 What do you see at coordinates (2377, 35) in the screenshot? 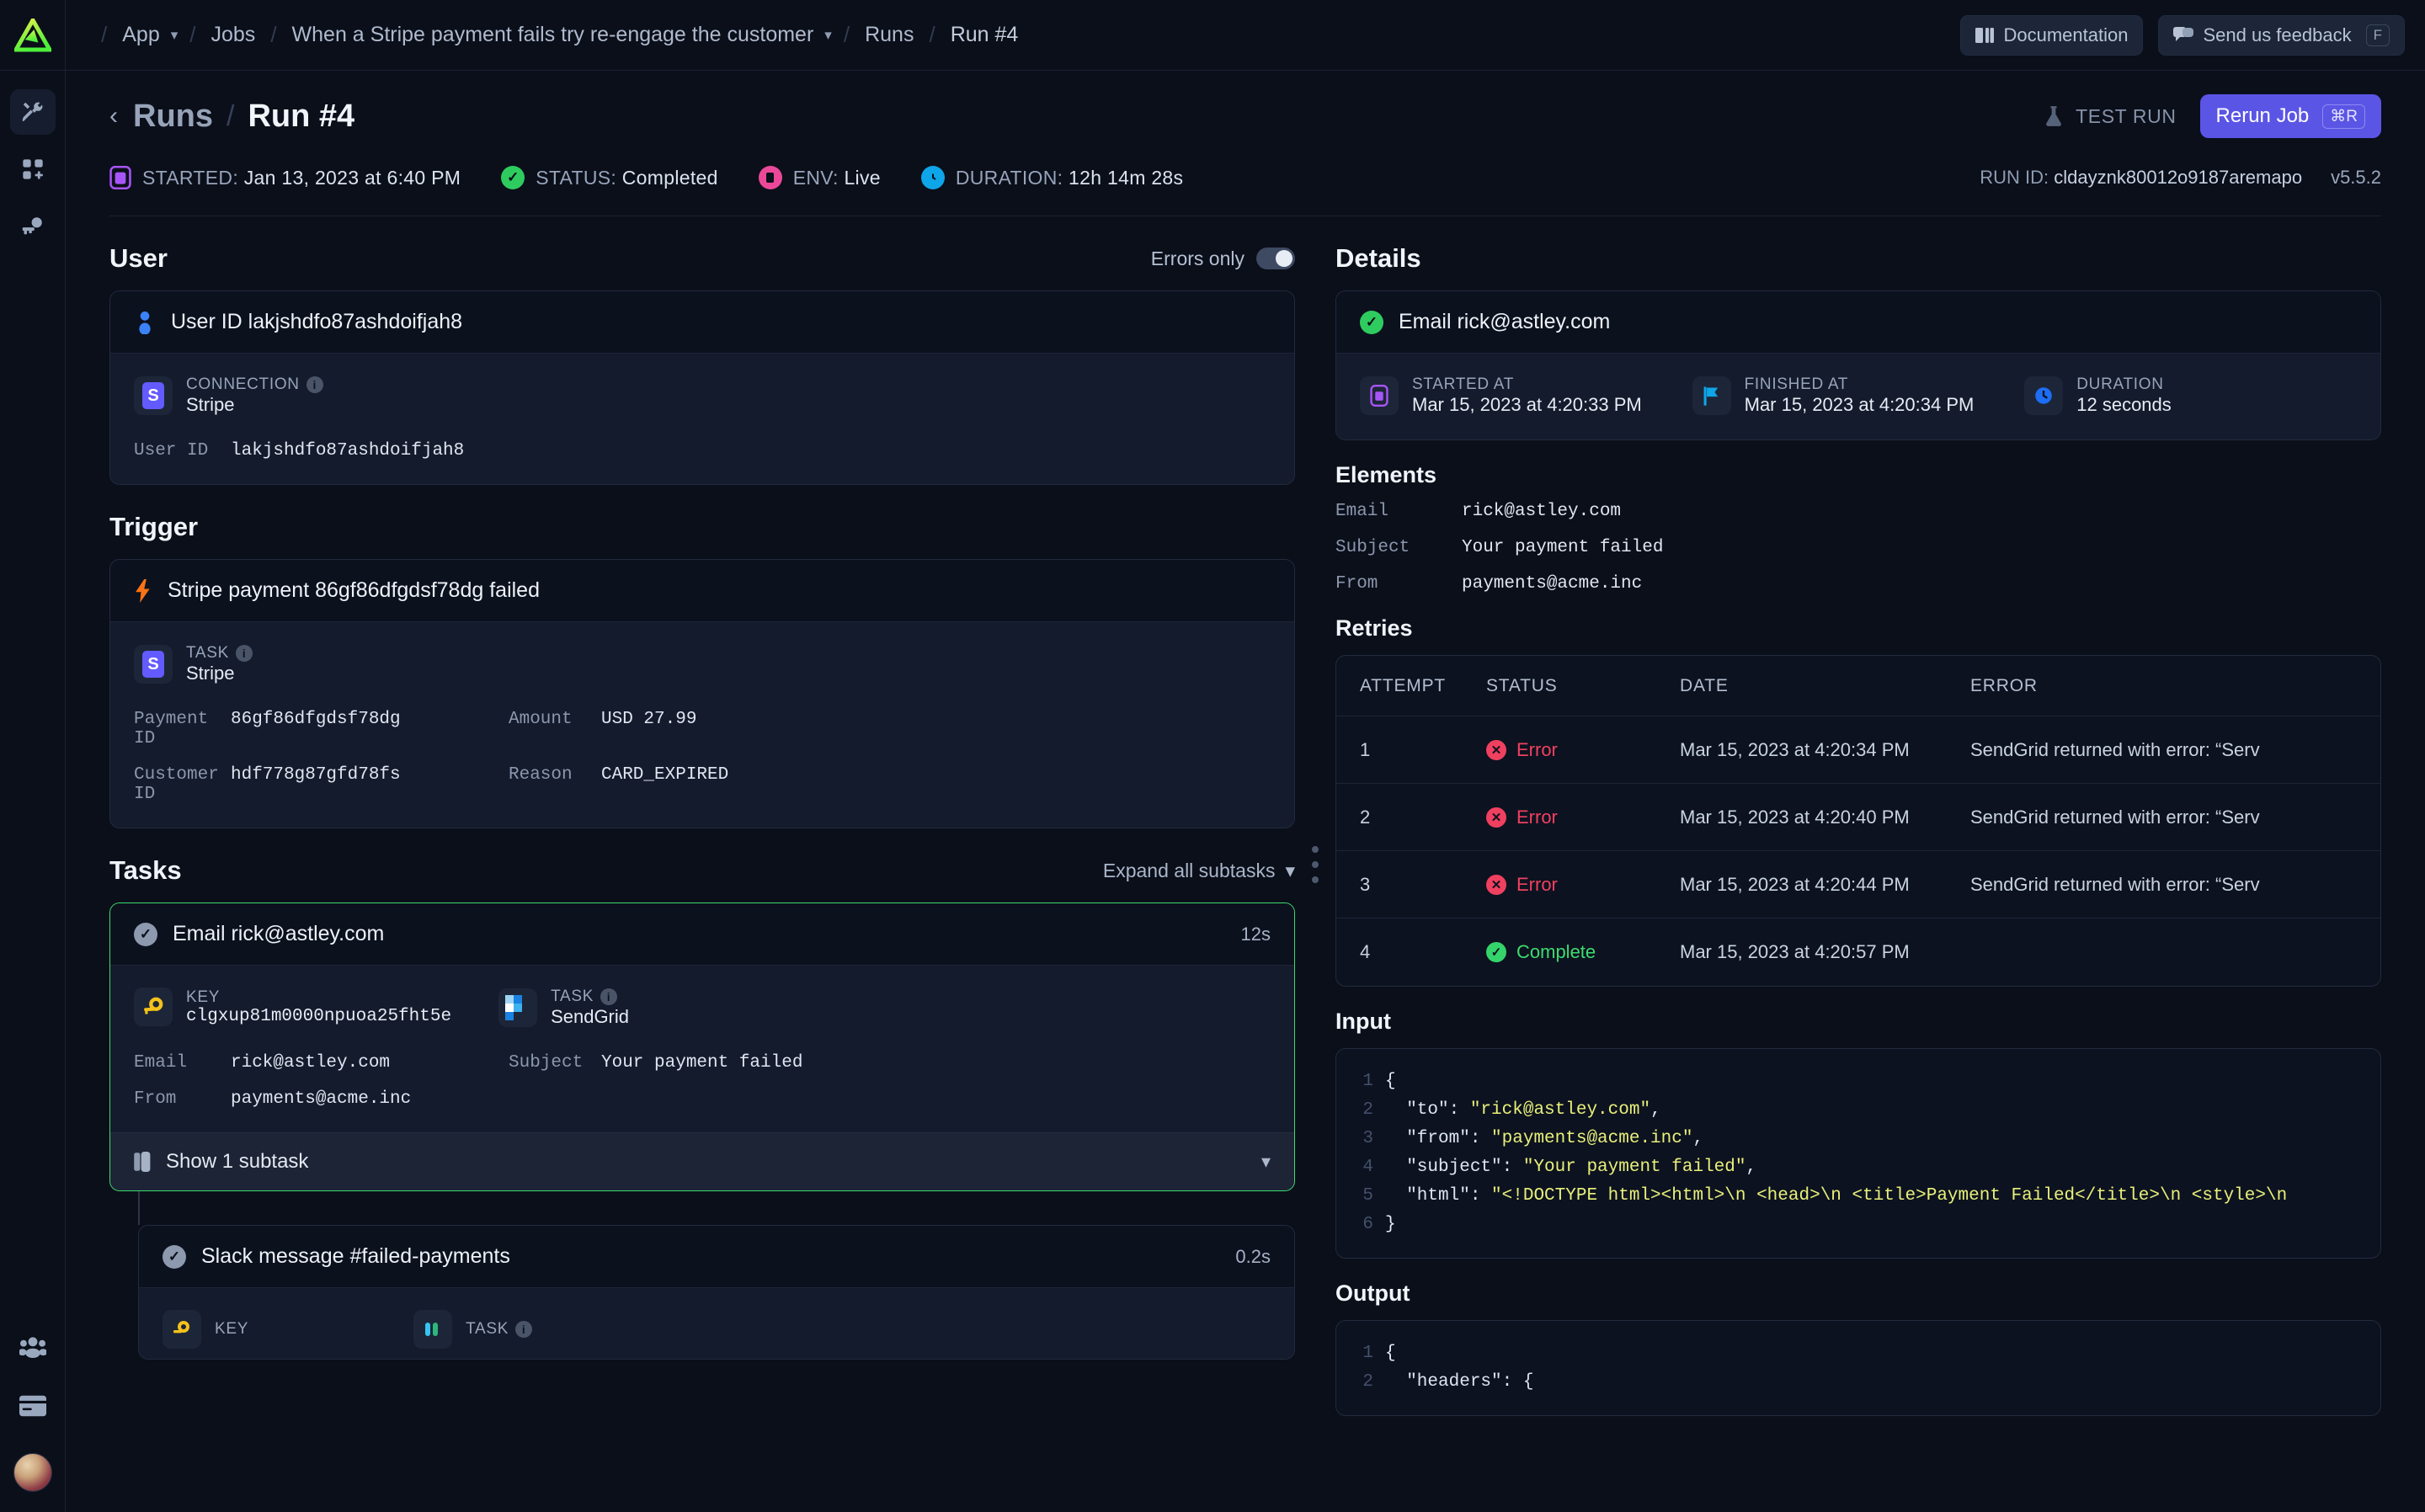
I see `feedback-shortcut: F` at bounding box center [2377, 35].